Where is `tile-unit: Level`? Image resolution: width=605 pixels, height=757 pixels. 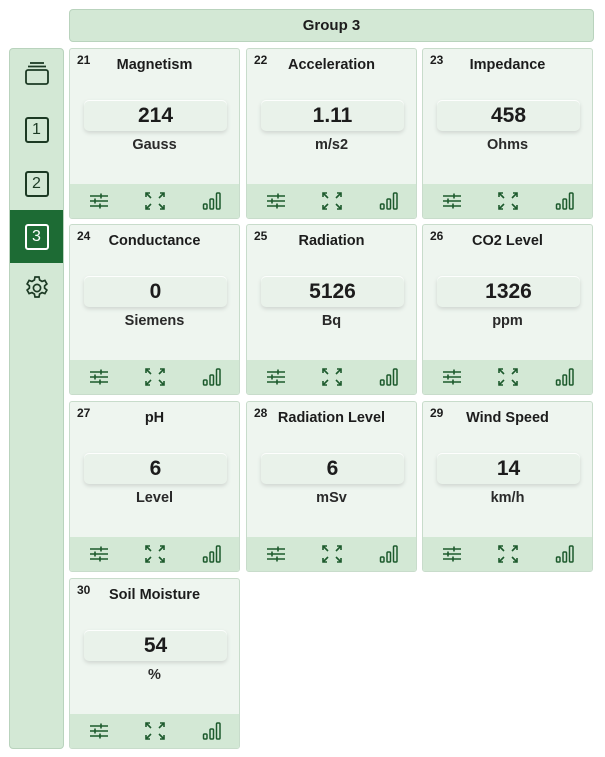 tile-unit: Level is located at coordinates (154, 498).